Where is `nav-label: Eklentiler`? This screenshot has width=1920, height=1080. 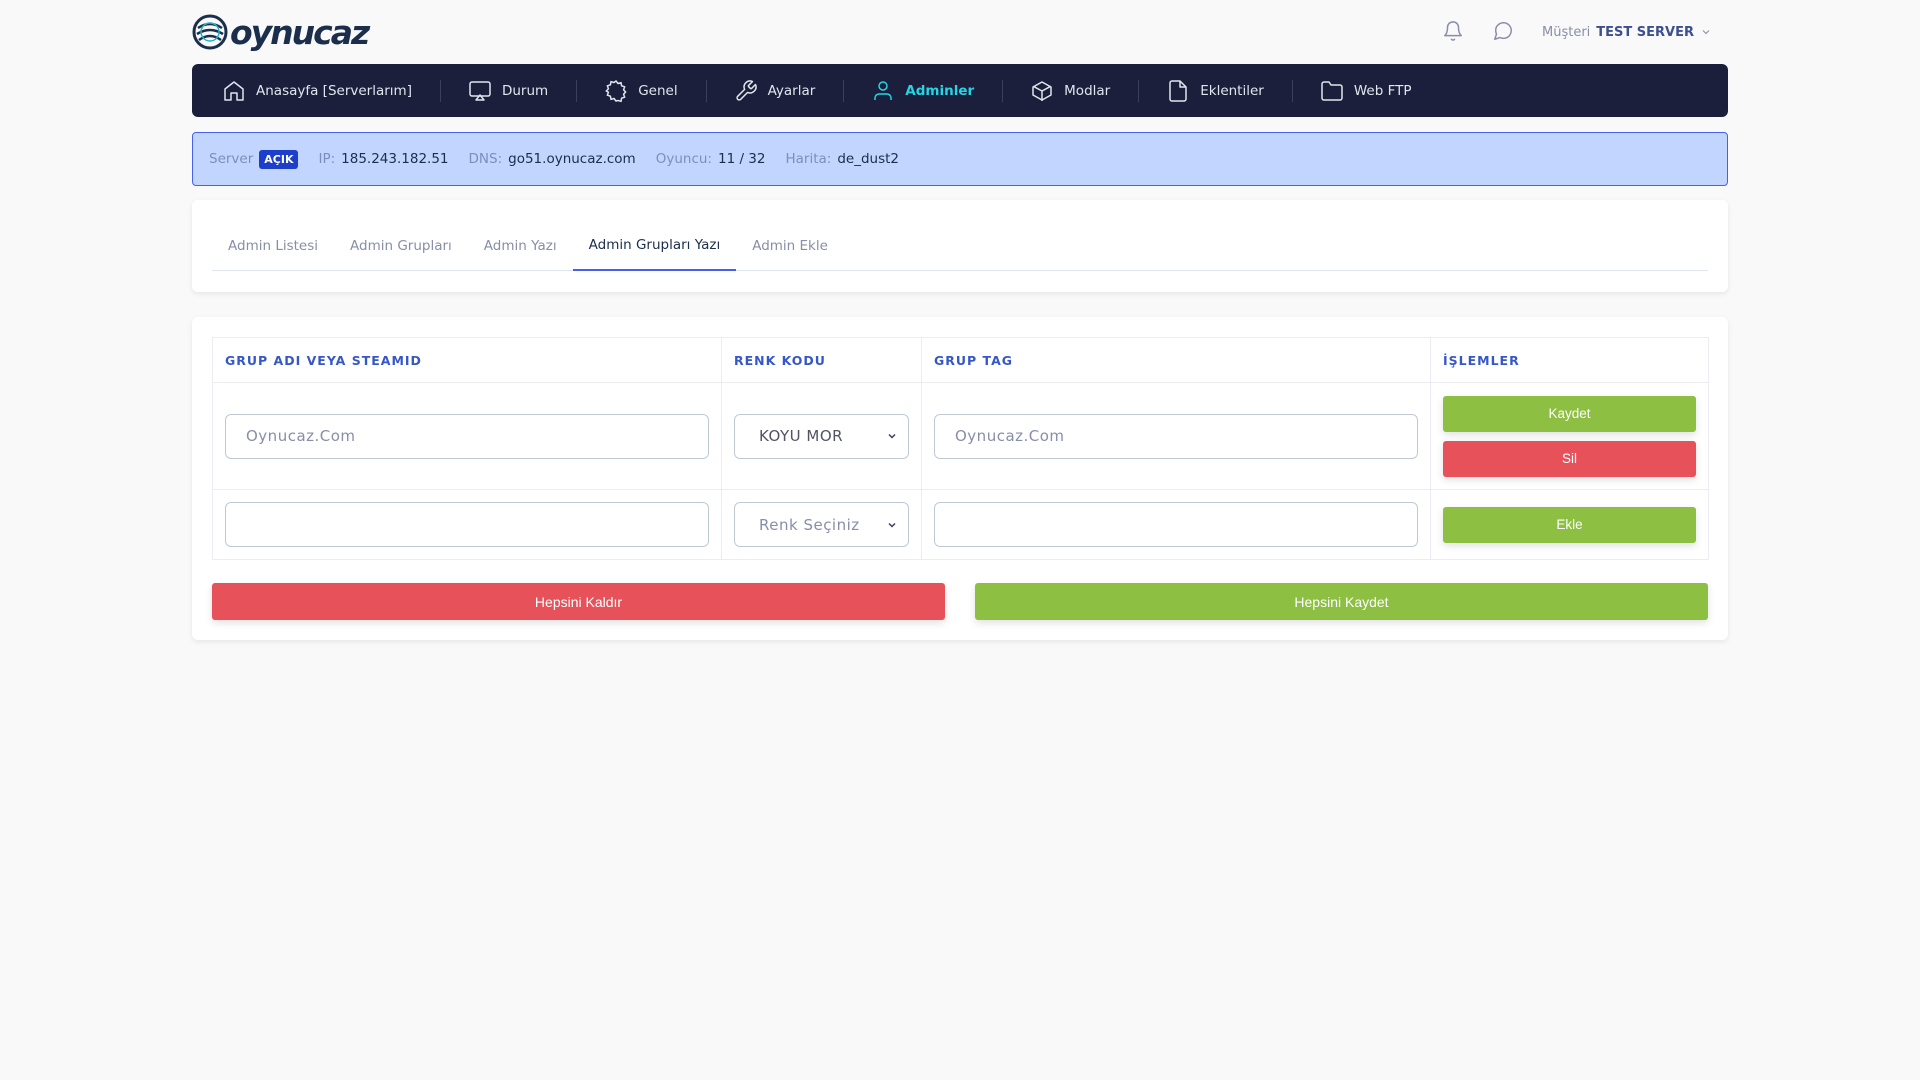
nav-label: Eklentiler is located at coordinates (1232, 90).